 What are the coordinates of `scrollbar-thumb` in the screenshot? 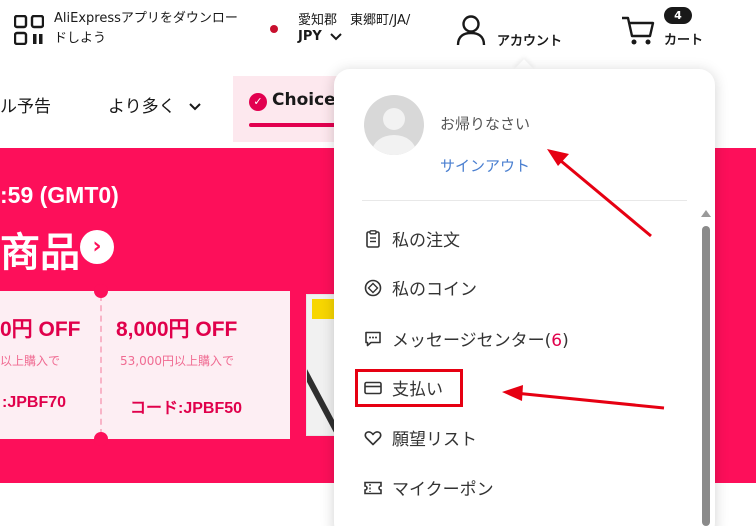 It's located at (706, 376).